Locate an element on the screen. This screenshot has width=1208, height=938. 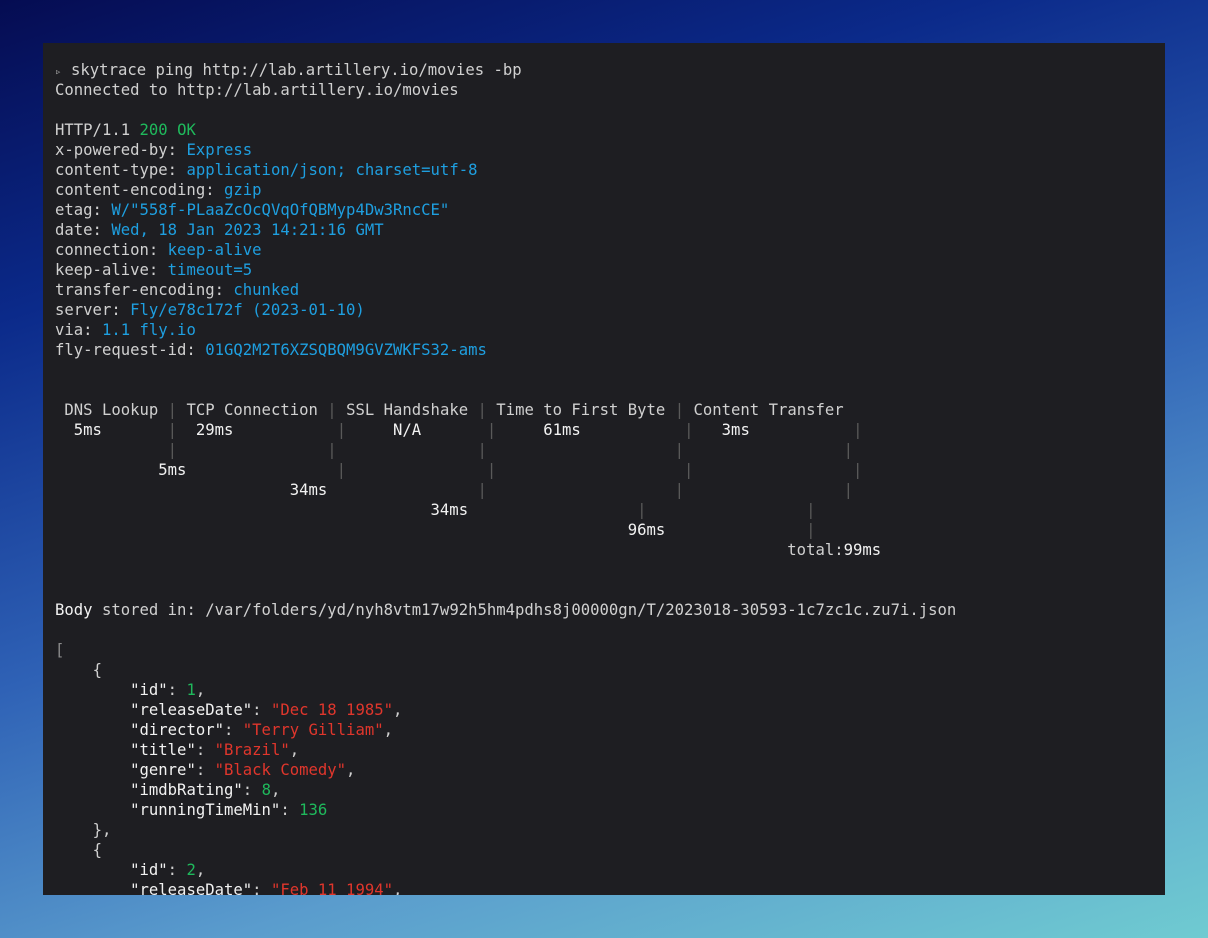
json-field: "runningTimeMin": 136 is located at coordinates (229, 810).